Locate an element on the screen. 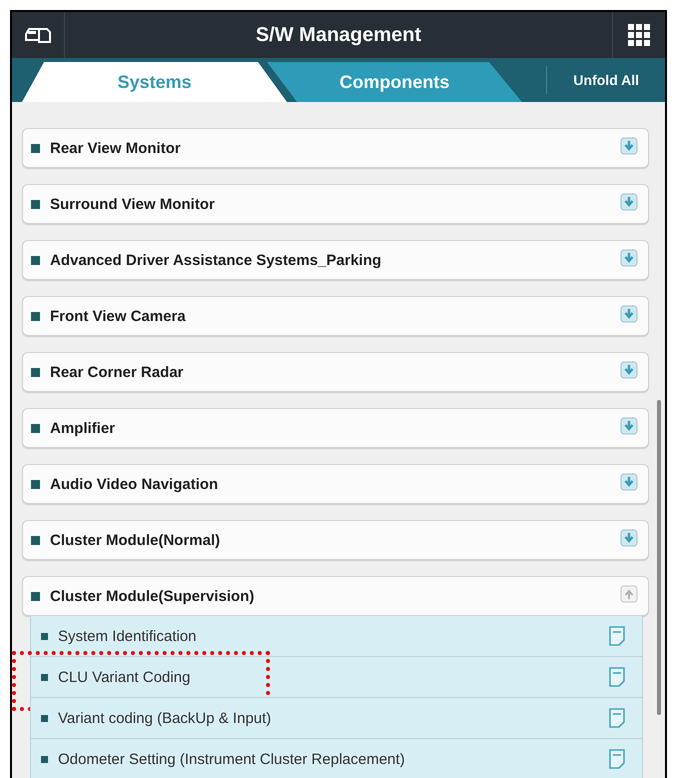 The width and height of the screenshot is (676, 778). system-row: Cluster Module(Normal) is located at coordinates (335, 540).